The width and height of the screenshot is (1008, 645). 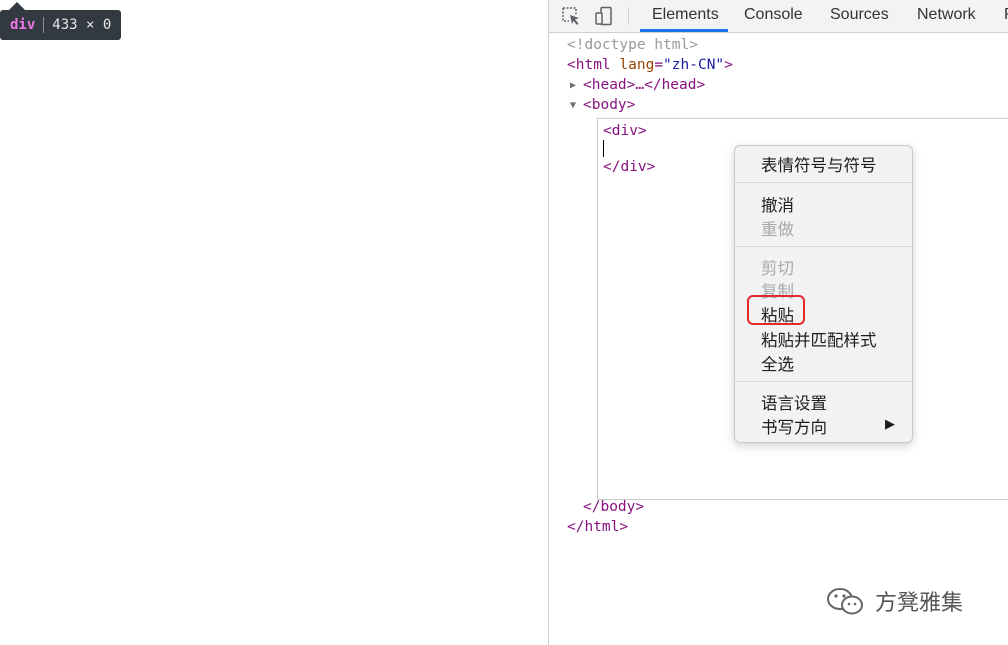 What do you see at coordinates (23, 25) in the screenshot?
I see `tooltip-tag-name: div` at bounding box center [23, 25].